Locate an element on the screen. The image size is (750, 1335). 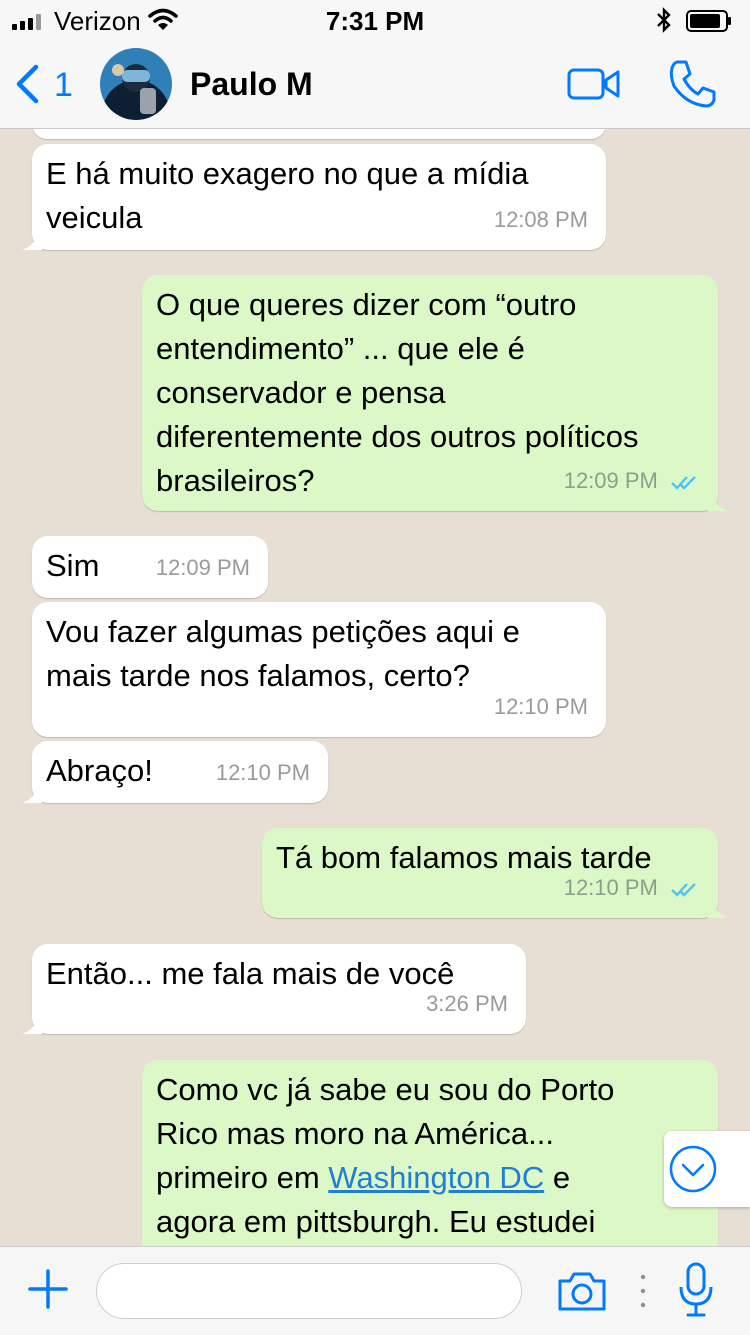
message-input is located at coordinates (309, 1291).